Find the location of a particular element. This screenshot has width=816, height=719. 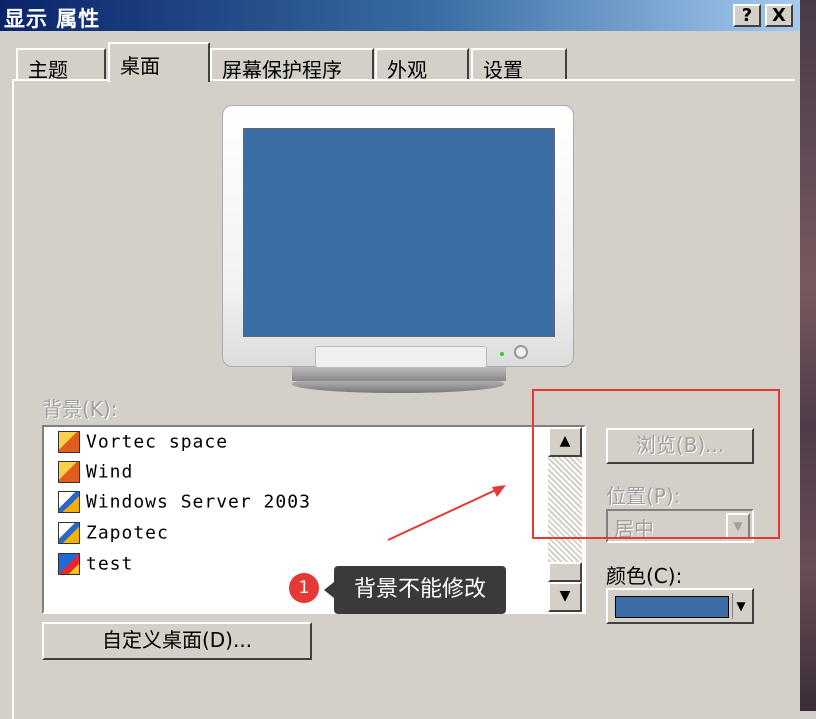

list-item: Vortec space is located at coordinates (143, 446).